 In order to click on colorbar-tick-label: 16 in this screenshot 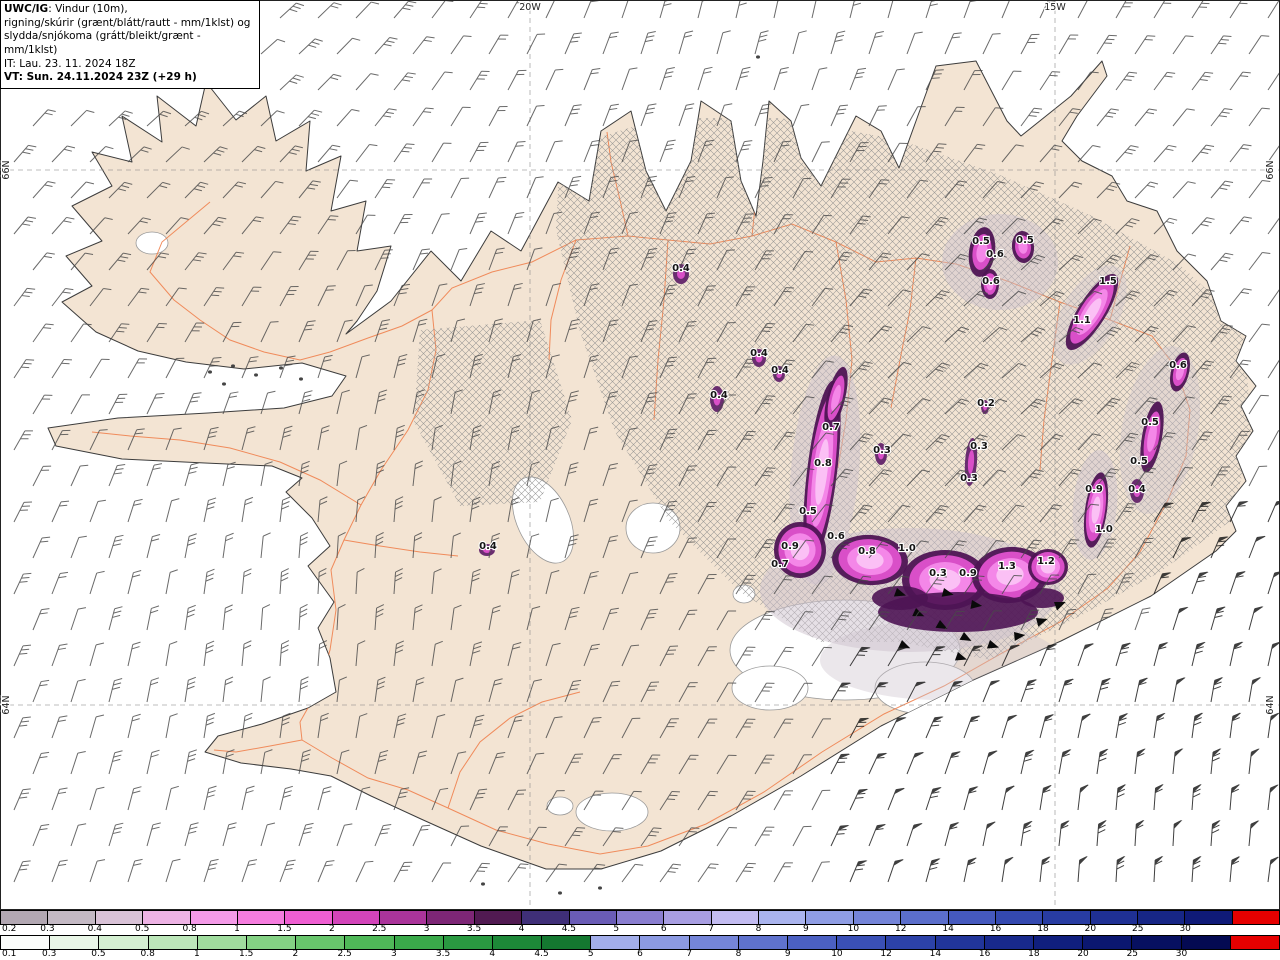, I will do `click(995, 929)`.